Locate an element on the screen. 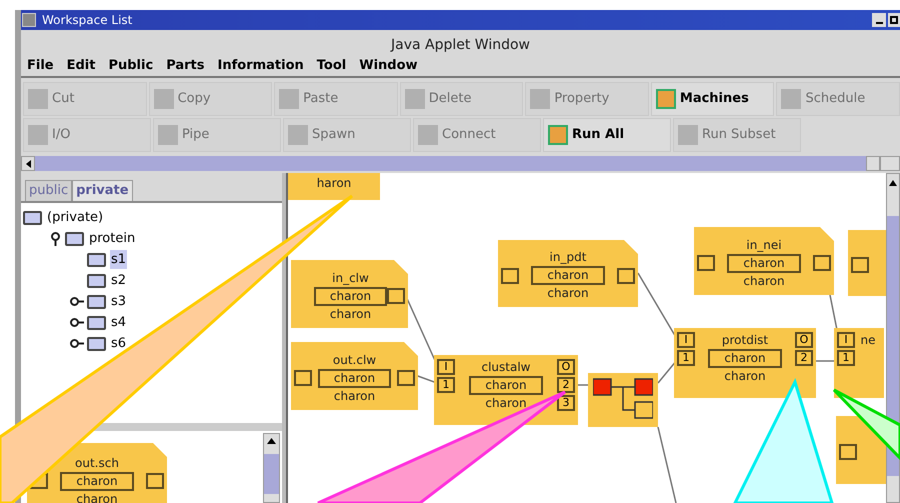  maximize-icon is located at coordinates (894, 20).